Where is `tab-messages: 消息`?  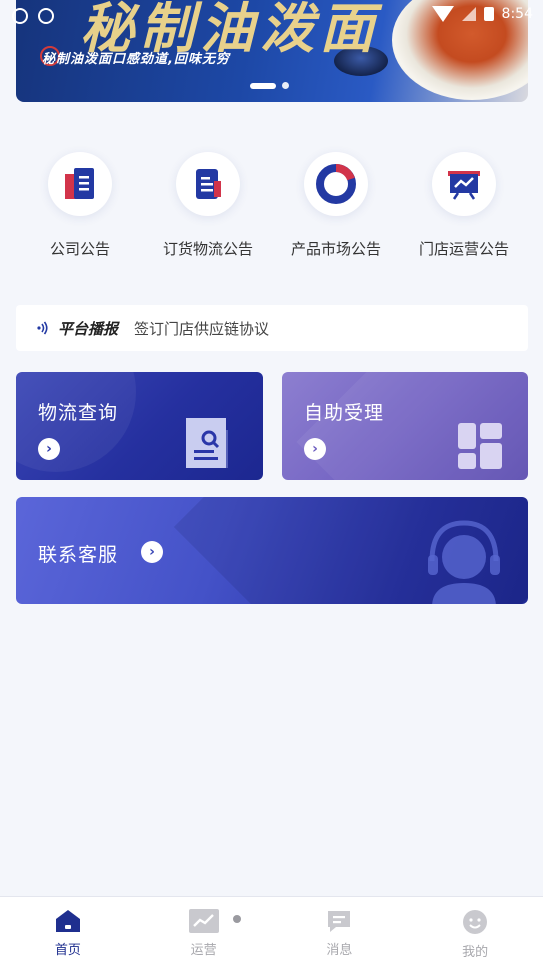
tab-messages: 消息 is located at coordinates (340, 932).